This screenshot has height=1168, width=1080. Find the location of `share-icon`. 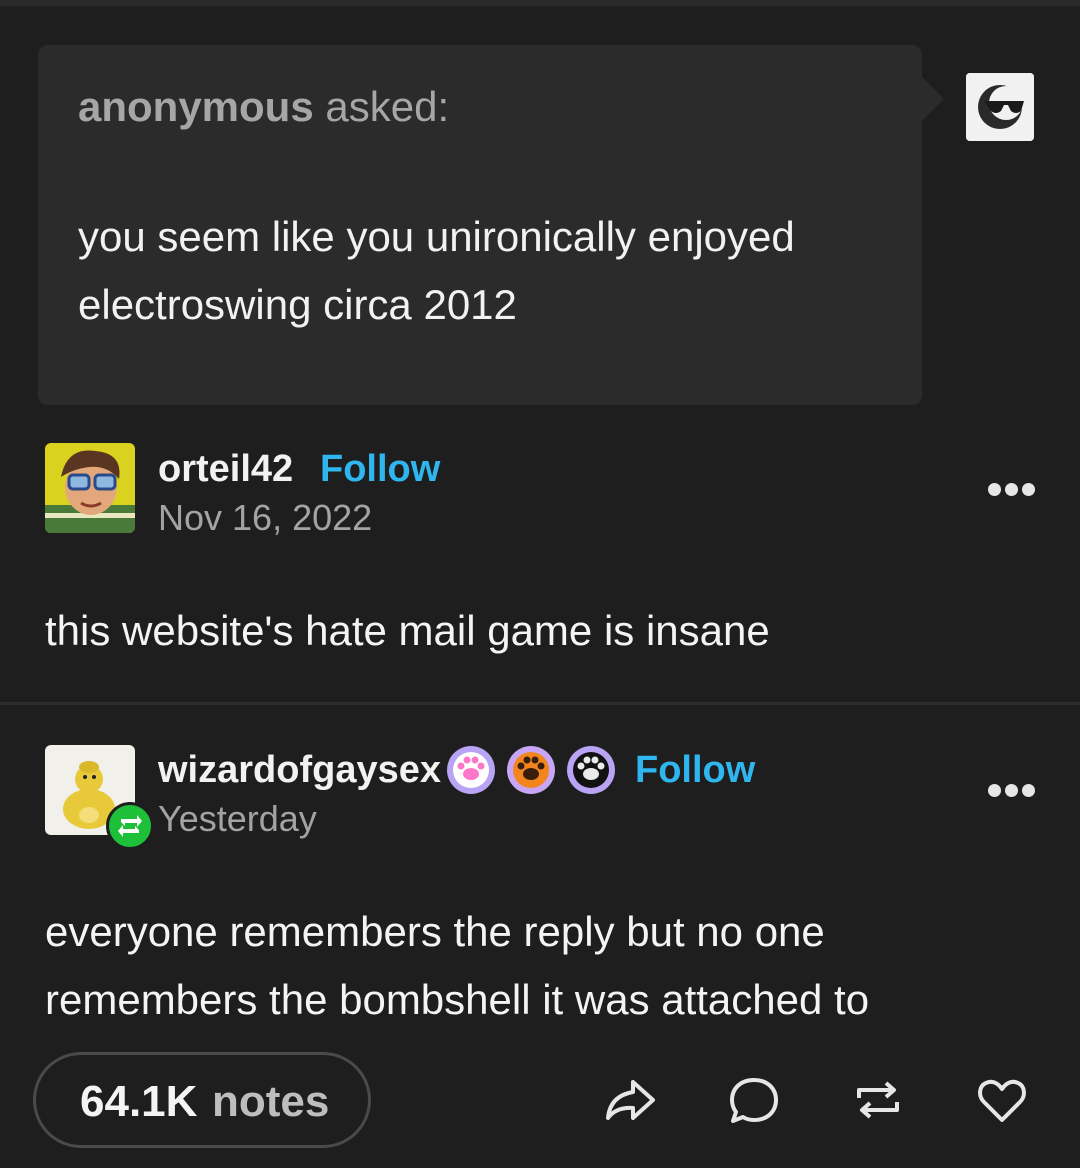

share-icon is located at coordinates (630, 1100).